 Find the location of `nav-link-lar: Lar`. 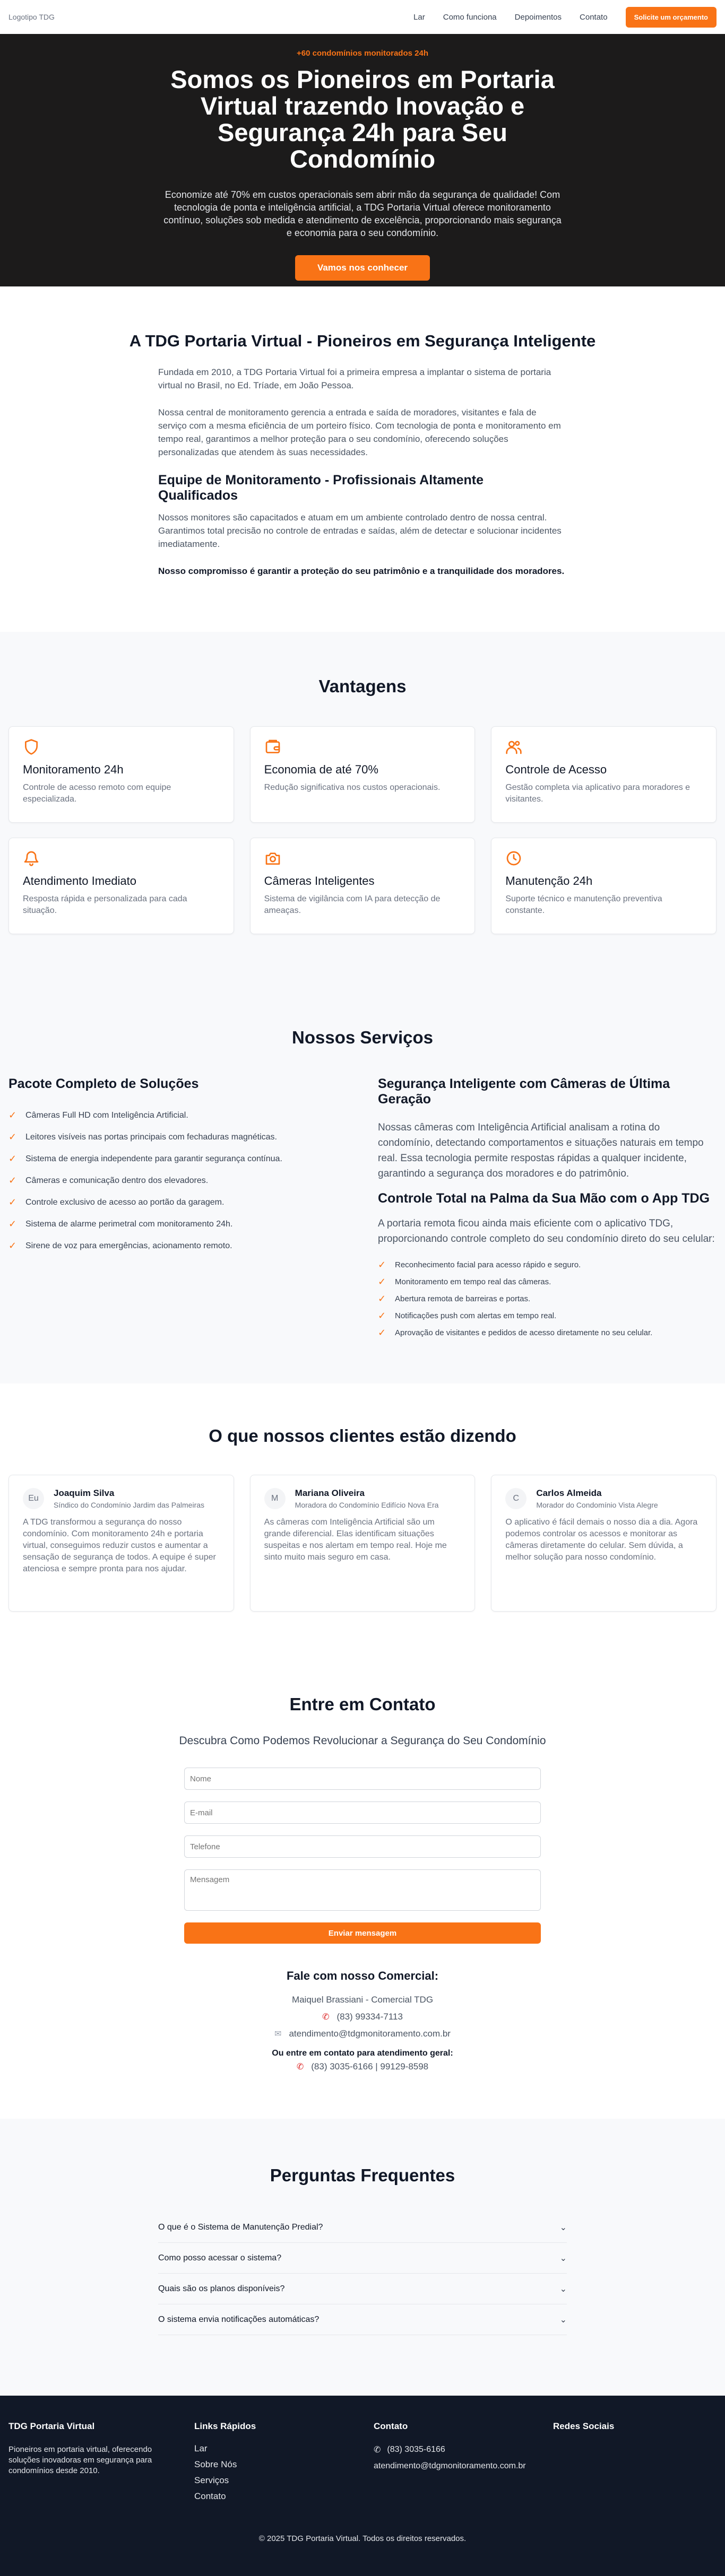

nav-link-lar: Lar is located at coordinates (419, 17).